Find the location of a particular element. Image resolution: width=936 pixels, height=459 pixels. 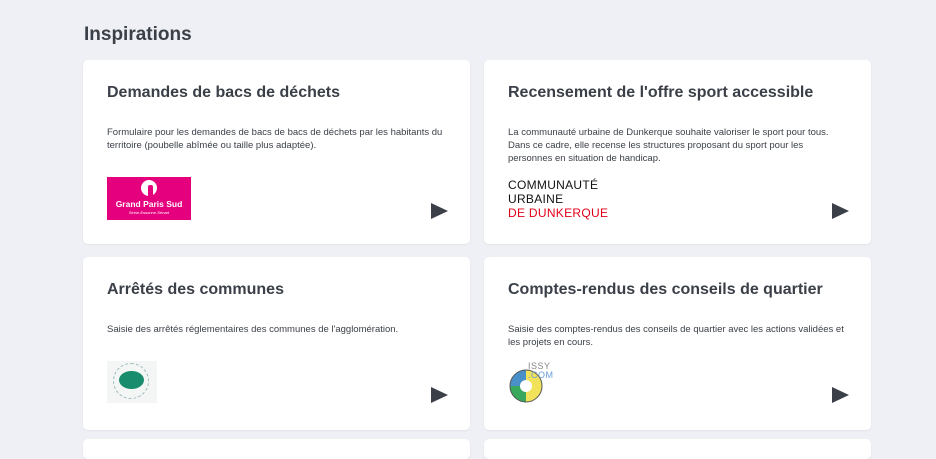

logo-line-1: COMMUNAUTÉ is located at coordinates (553, 185).